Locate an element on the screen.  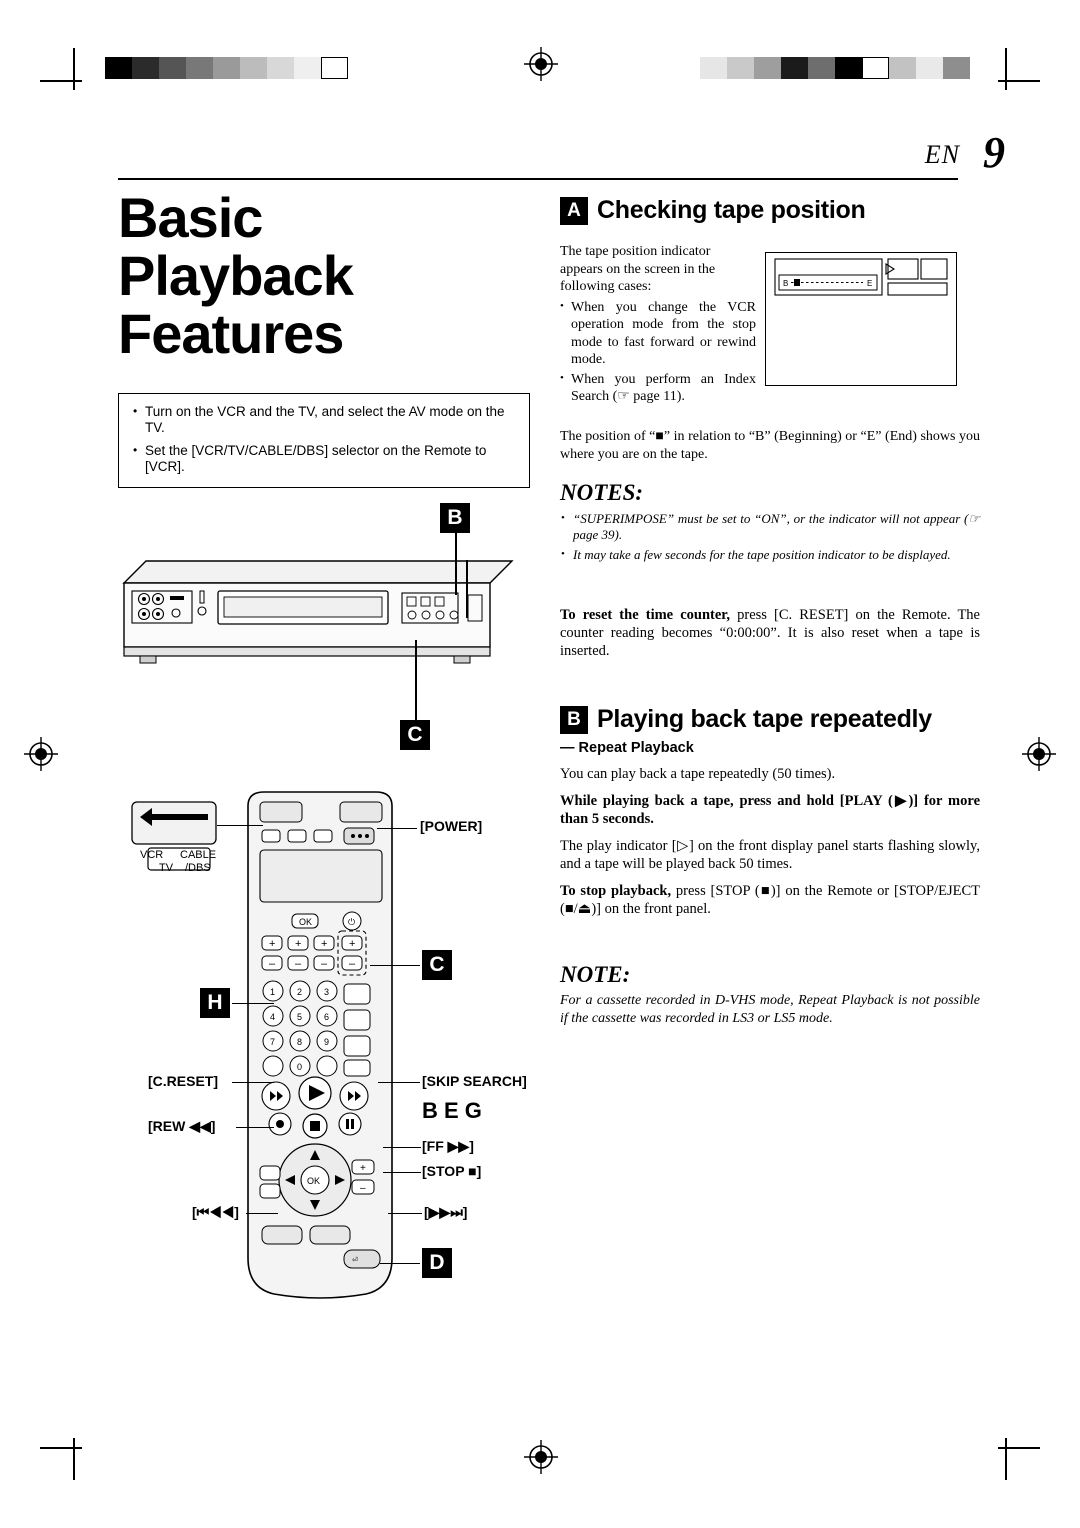
reset-counter-bold: To reset the time counter, is located at coordinates (645, 615).